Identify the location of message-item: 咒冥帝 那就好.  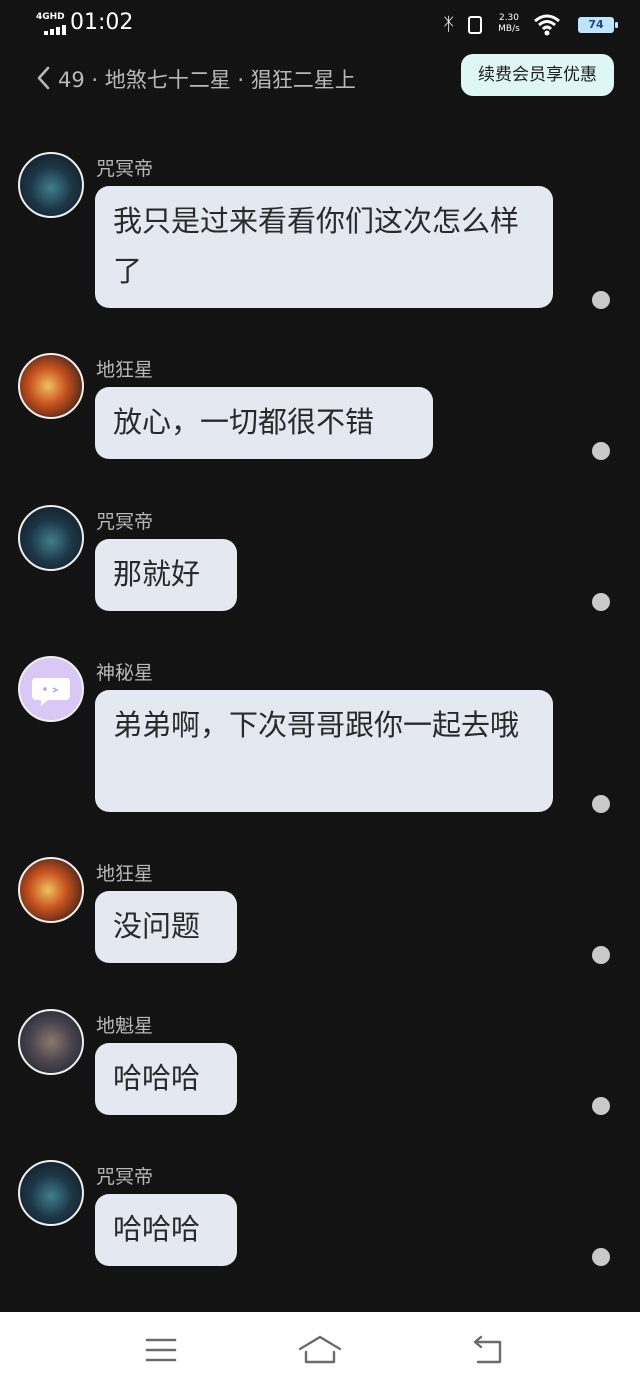
(320, 560).